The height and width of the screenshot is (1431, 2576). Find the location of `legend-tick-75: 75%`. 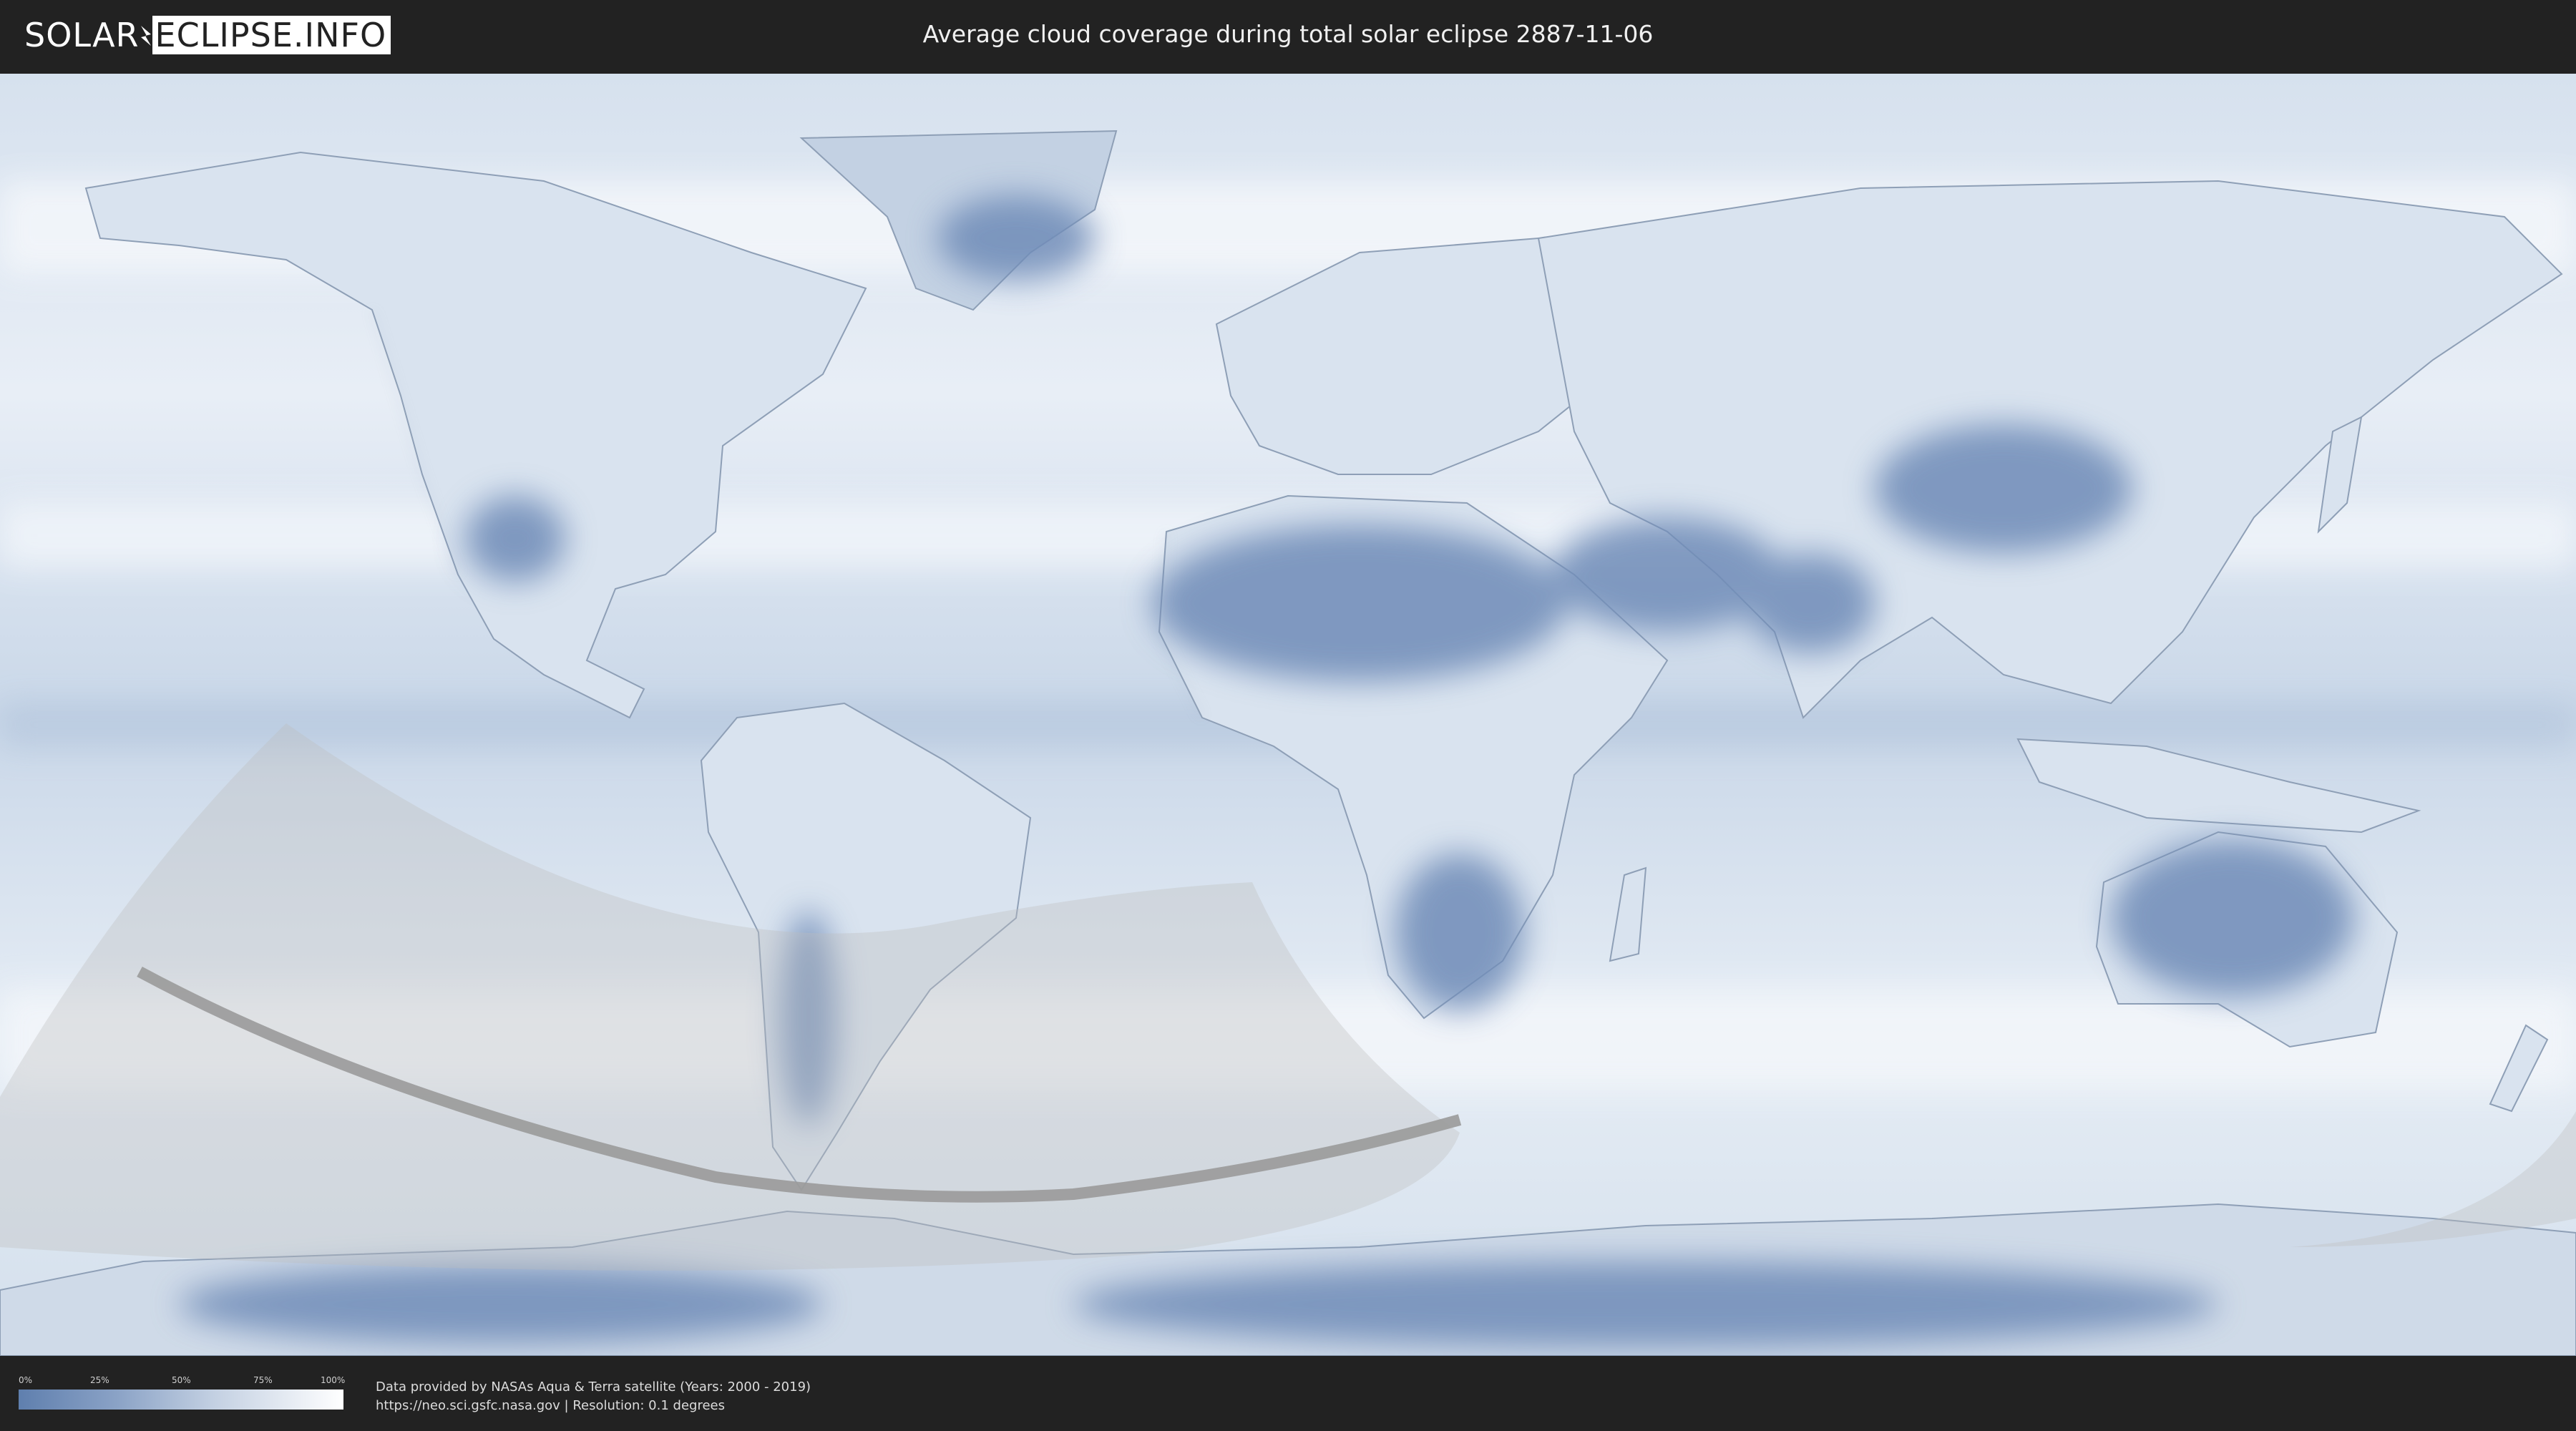

legend-tick-75: 75% is located at coordinates (263, 1380).